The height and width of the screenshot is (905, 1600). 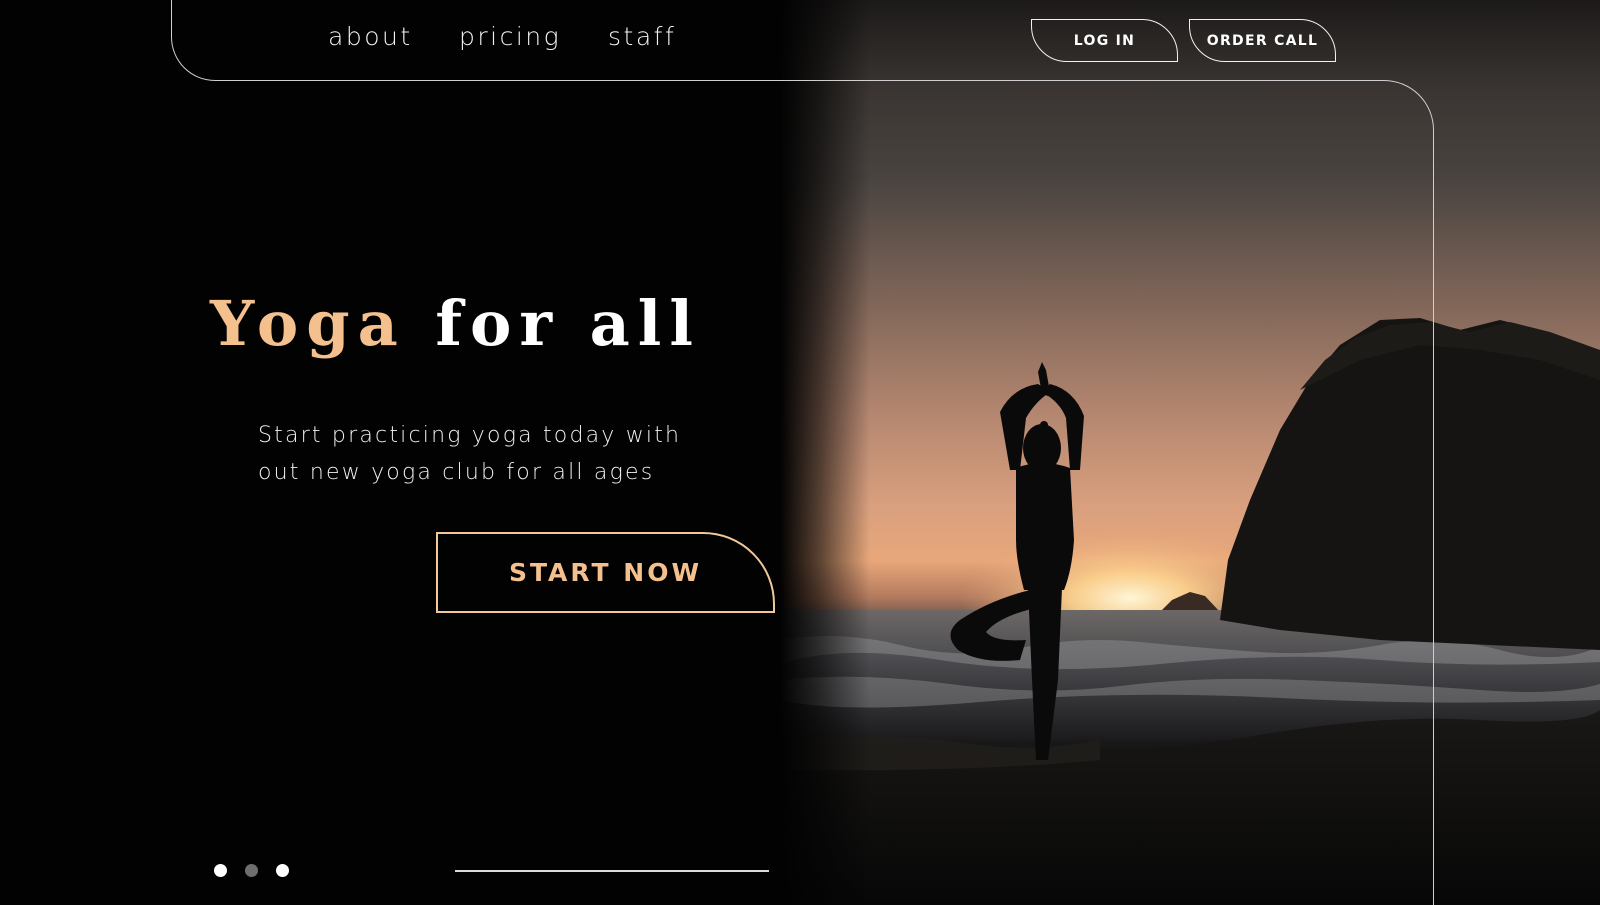 What do you see at coordinates (605, 572) in the screenshot?
I see `start-now-button: START NOW` at bounding box center [605, 572].